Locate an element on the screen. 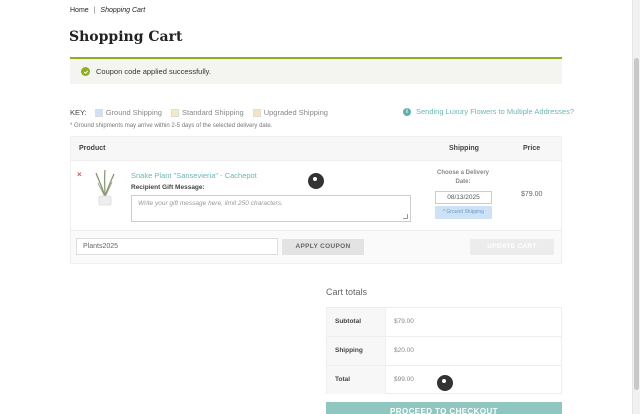 Image resolution: width=640 pixels, height=414 pixels. totals-value: $20.00 is located at coordinates (404, 350).